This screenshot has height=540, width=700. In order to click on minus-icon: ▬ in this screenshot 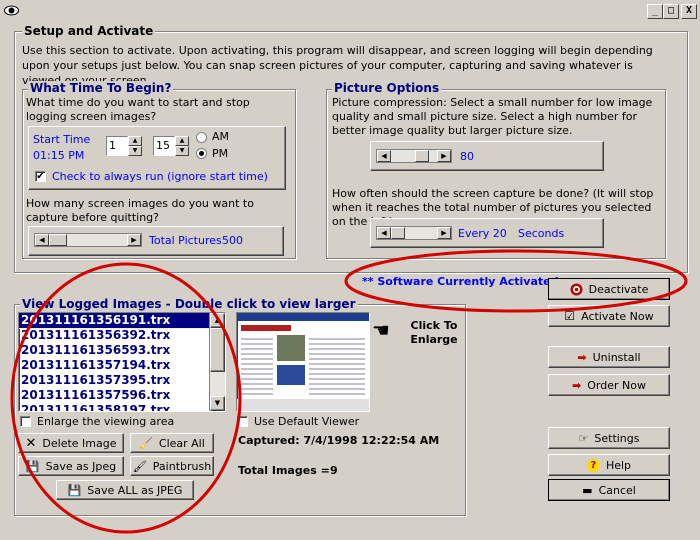, I will do `click(587, 490)`.